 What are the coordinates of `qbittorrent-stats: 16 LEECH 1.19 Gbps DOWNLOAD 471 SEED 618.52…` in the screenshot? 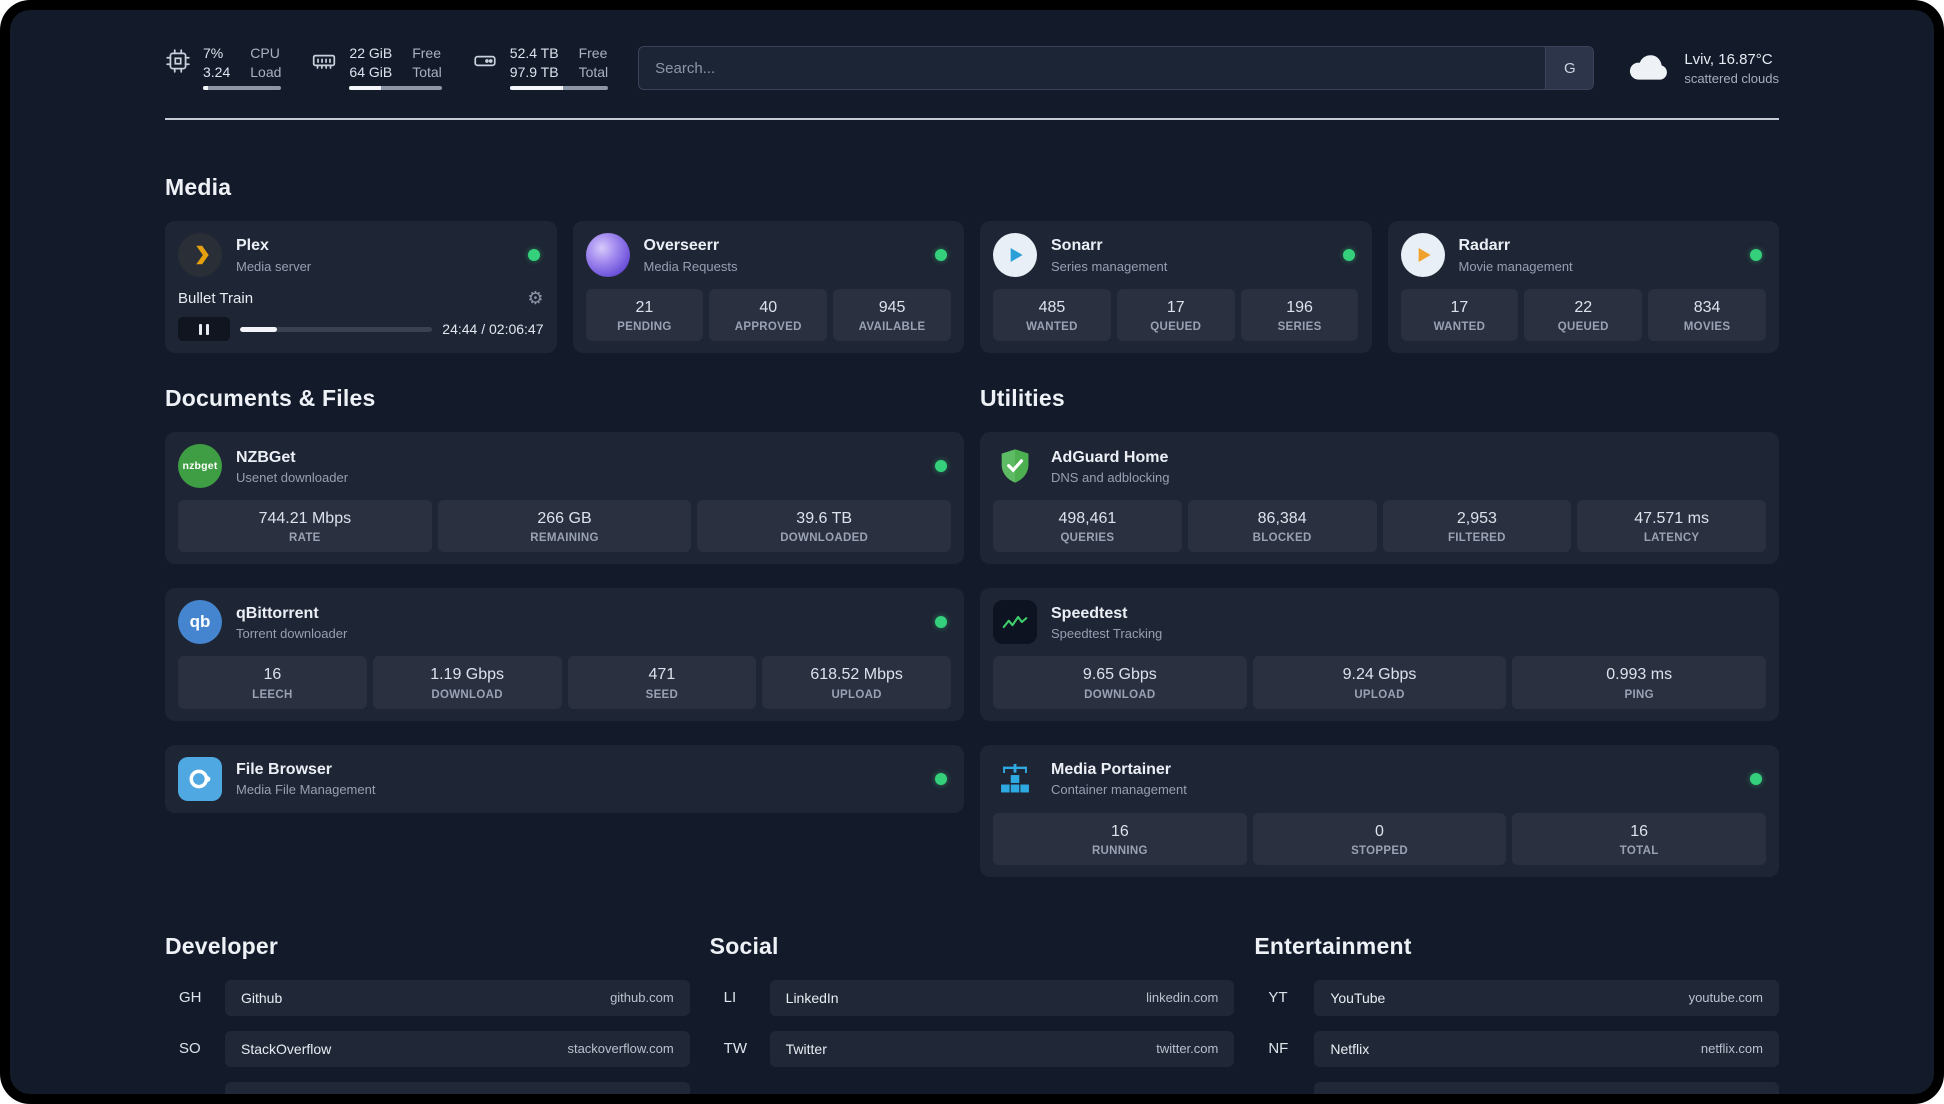 It's located at (564, 682).